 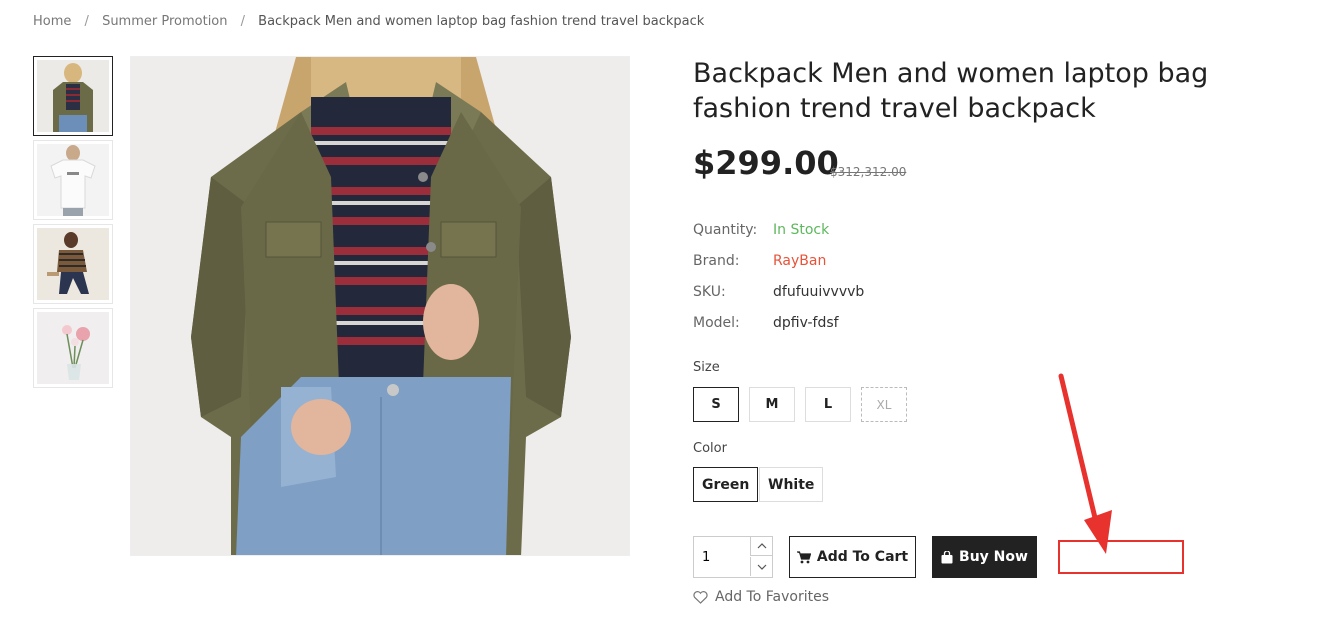 What do you see at coordinates (721, 557) in the screenshot?
I see `quantity-input` at bounding box center [721, 557].